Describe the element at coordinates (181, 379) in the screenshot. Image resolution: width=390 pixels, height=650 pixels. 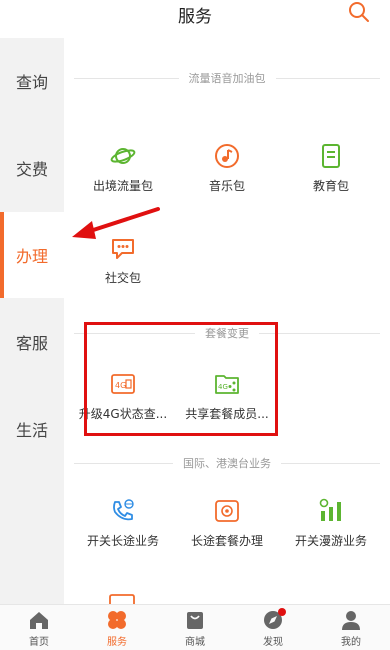
I see `highlight-box` at that location.